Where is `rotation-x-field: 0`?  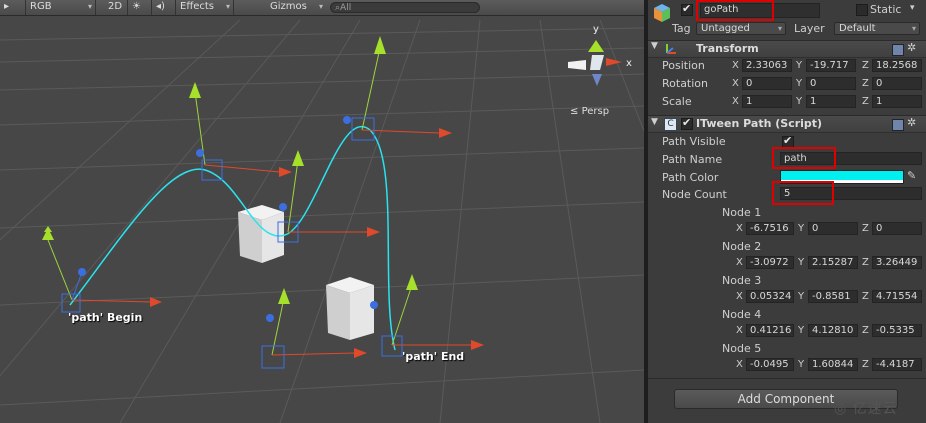 rotation-x-field: 0 is located at coordinates (767, 83).